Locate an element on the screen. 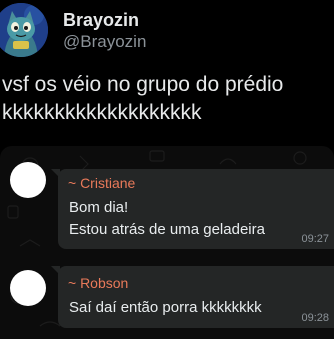 This screenshot has height=339, width=334. message-text-line: Saí daí então porra kkkkkkkk is located at coordinates (165, 307).